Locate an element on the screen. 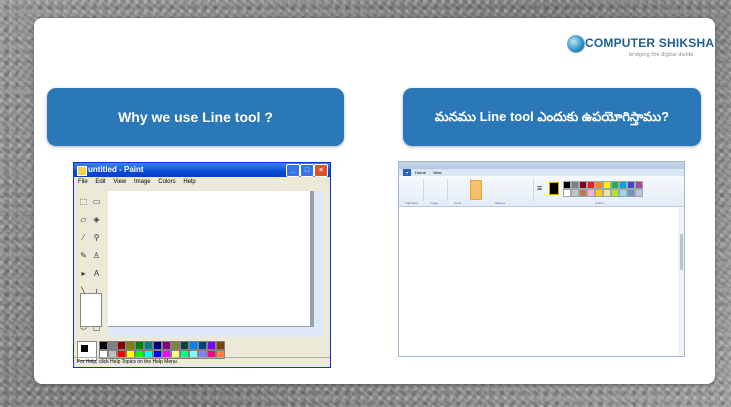  menu-view: View is located at coordinates (119, 182).